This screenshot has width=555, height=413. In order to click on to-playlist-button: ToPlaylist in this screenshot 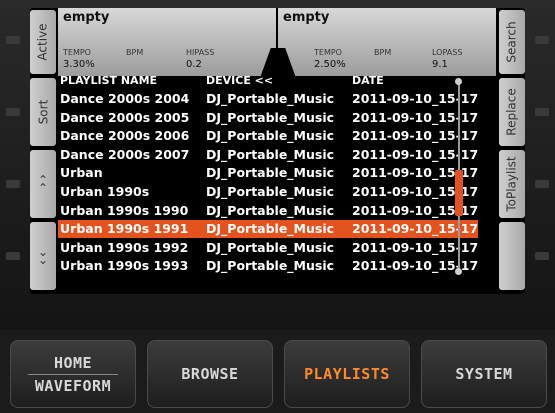, I will do `click(512, 184)`.